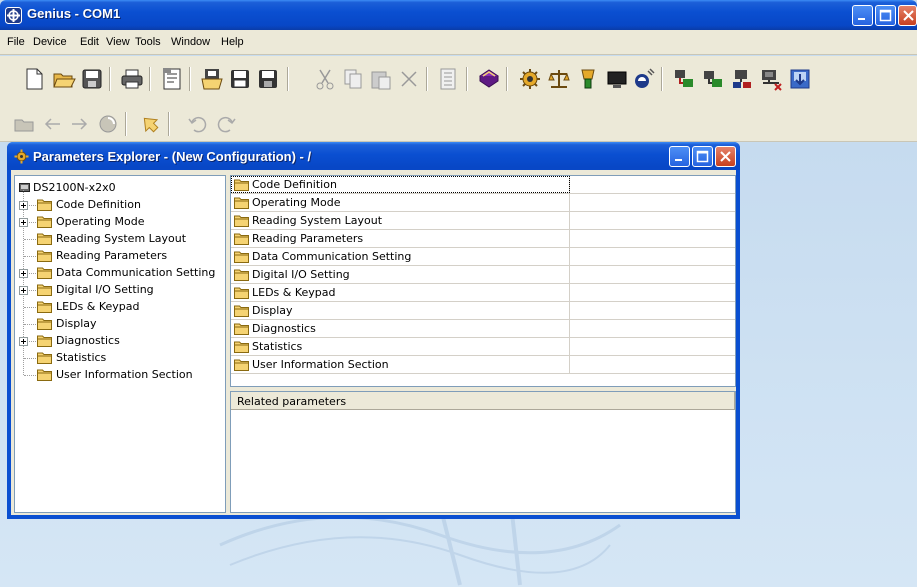 The width and height of the screenshot is (917, 587). Describe the element at coordinates (89, 42) in the screenshot. I see `menu-edit: Edit` at that location.